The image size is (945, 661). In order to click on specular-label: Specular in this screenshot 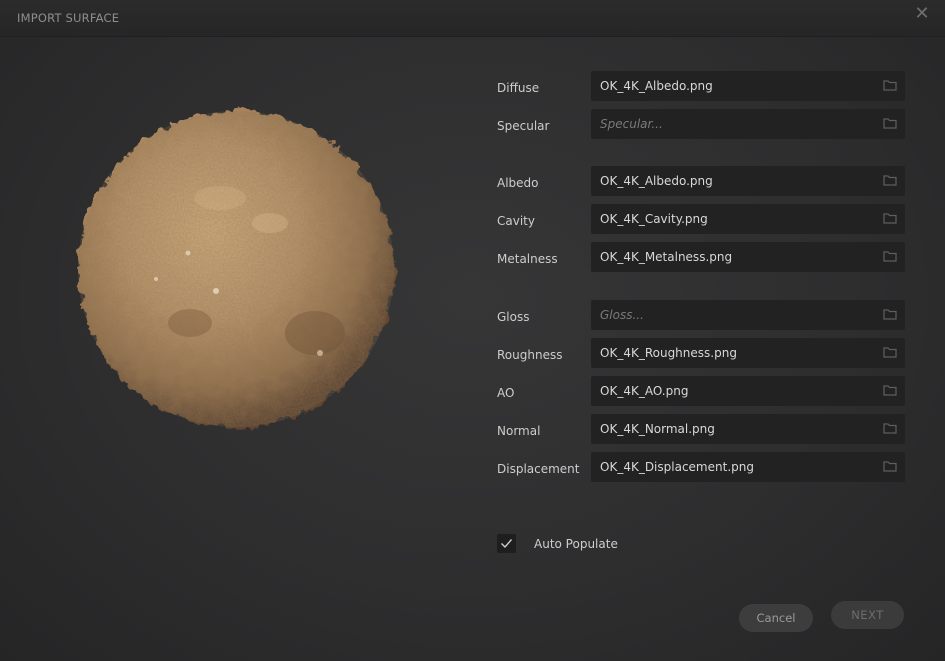, I will do `click(523, 126)`.